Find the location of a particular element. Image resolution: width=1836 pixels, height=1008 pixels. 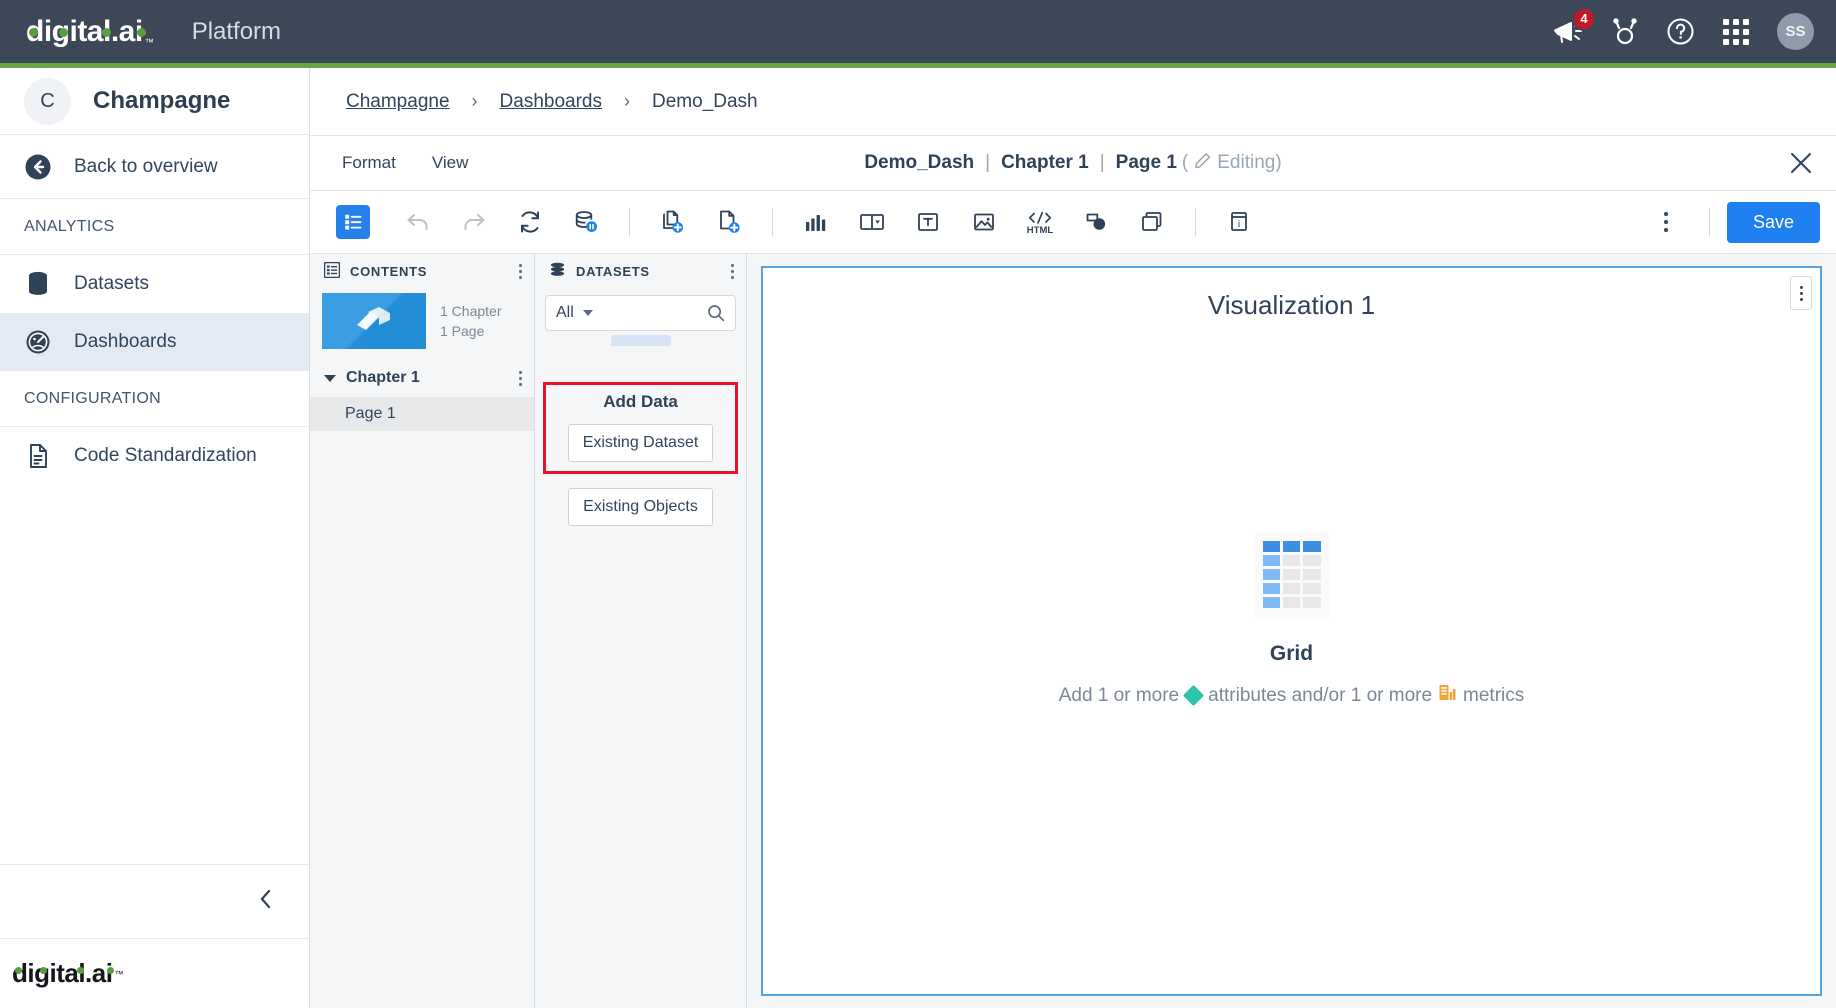

add-chapter-icon is located at coordinates (673, 222).